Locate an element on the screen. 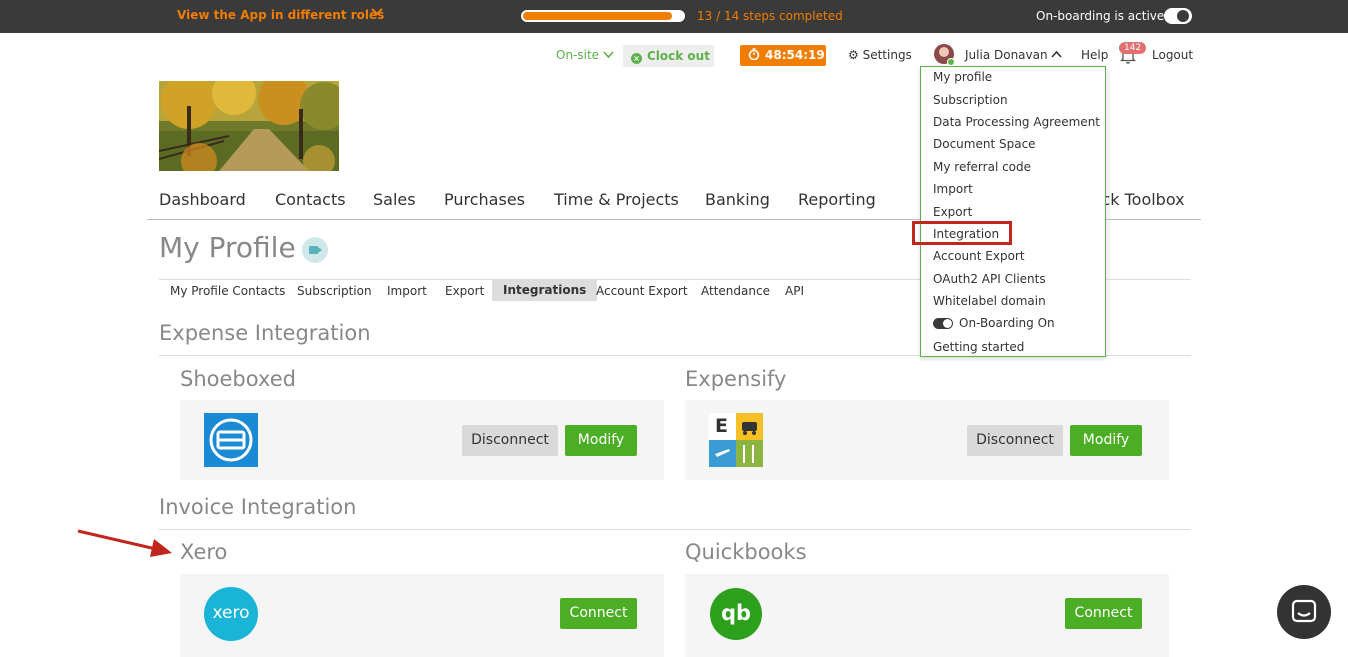 The image size is (1348, 657). tab-import: Import is located at coordinates (407, 291).